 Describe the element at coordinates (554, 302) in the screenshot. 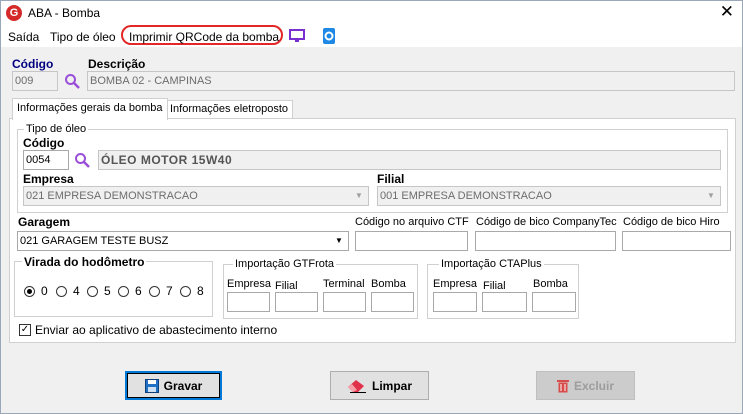

I see `ctaplus-bomba-input` at that location.